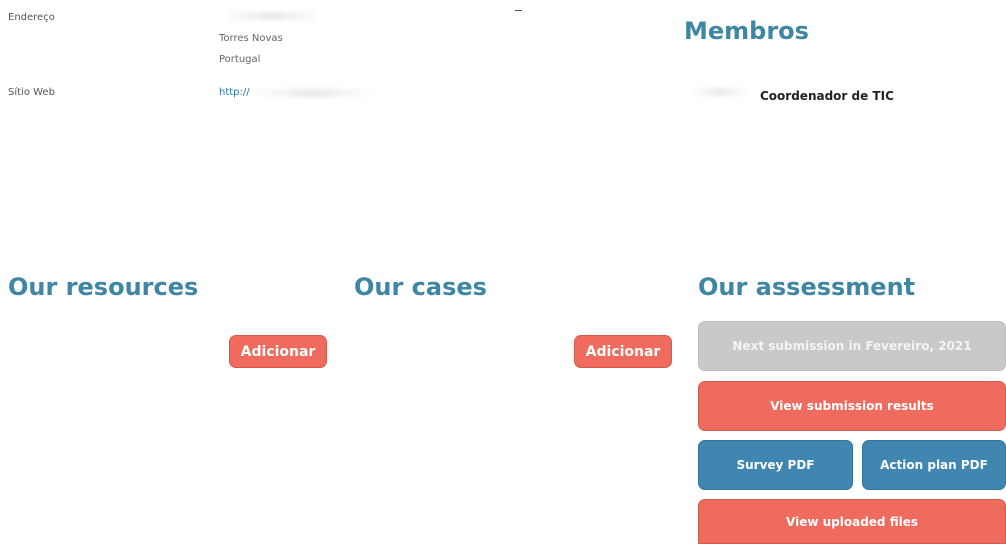 The width and height of the screenshot is (1006, 544). Describe the element at coordinates (827, 96) in the screenshot. I see `member-role: Coordenador de TIC` at that location.